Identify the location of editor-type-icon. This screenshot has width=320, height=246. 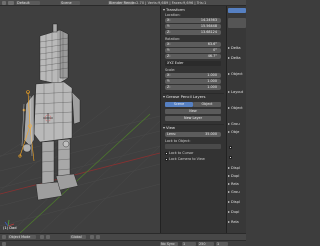
(4, 237).